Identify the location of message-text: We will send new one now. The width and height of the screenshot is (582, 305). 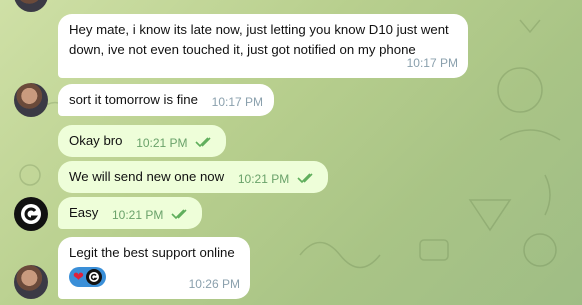
(147, 176).